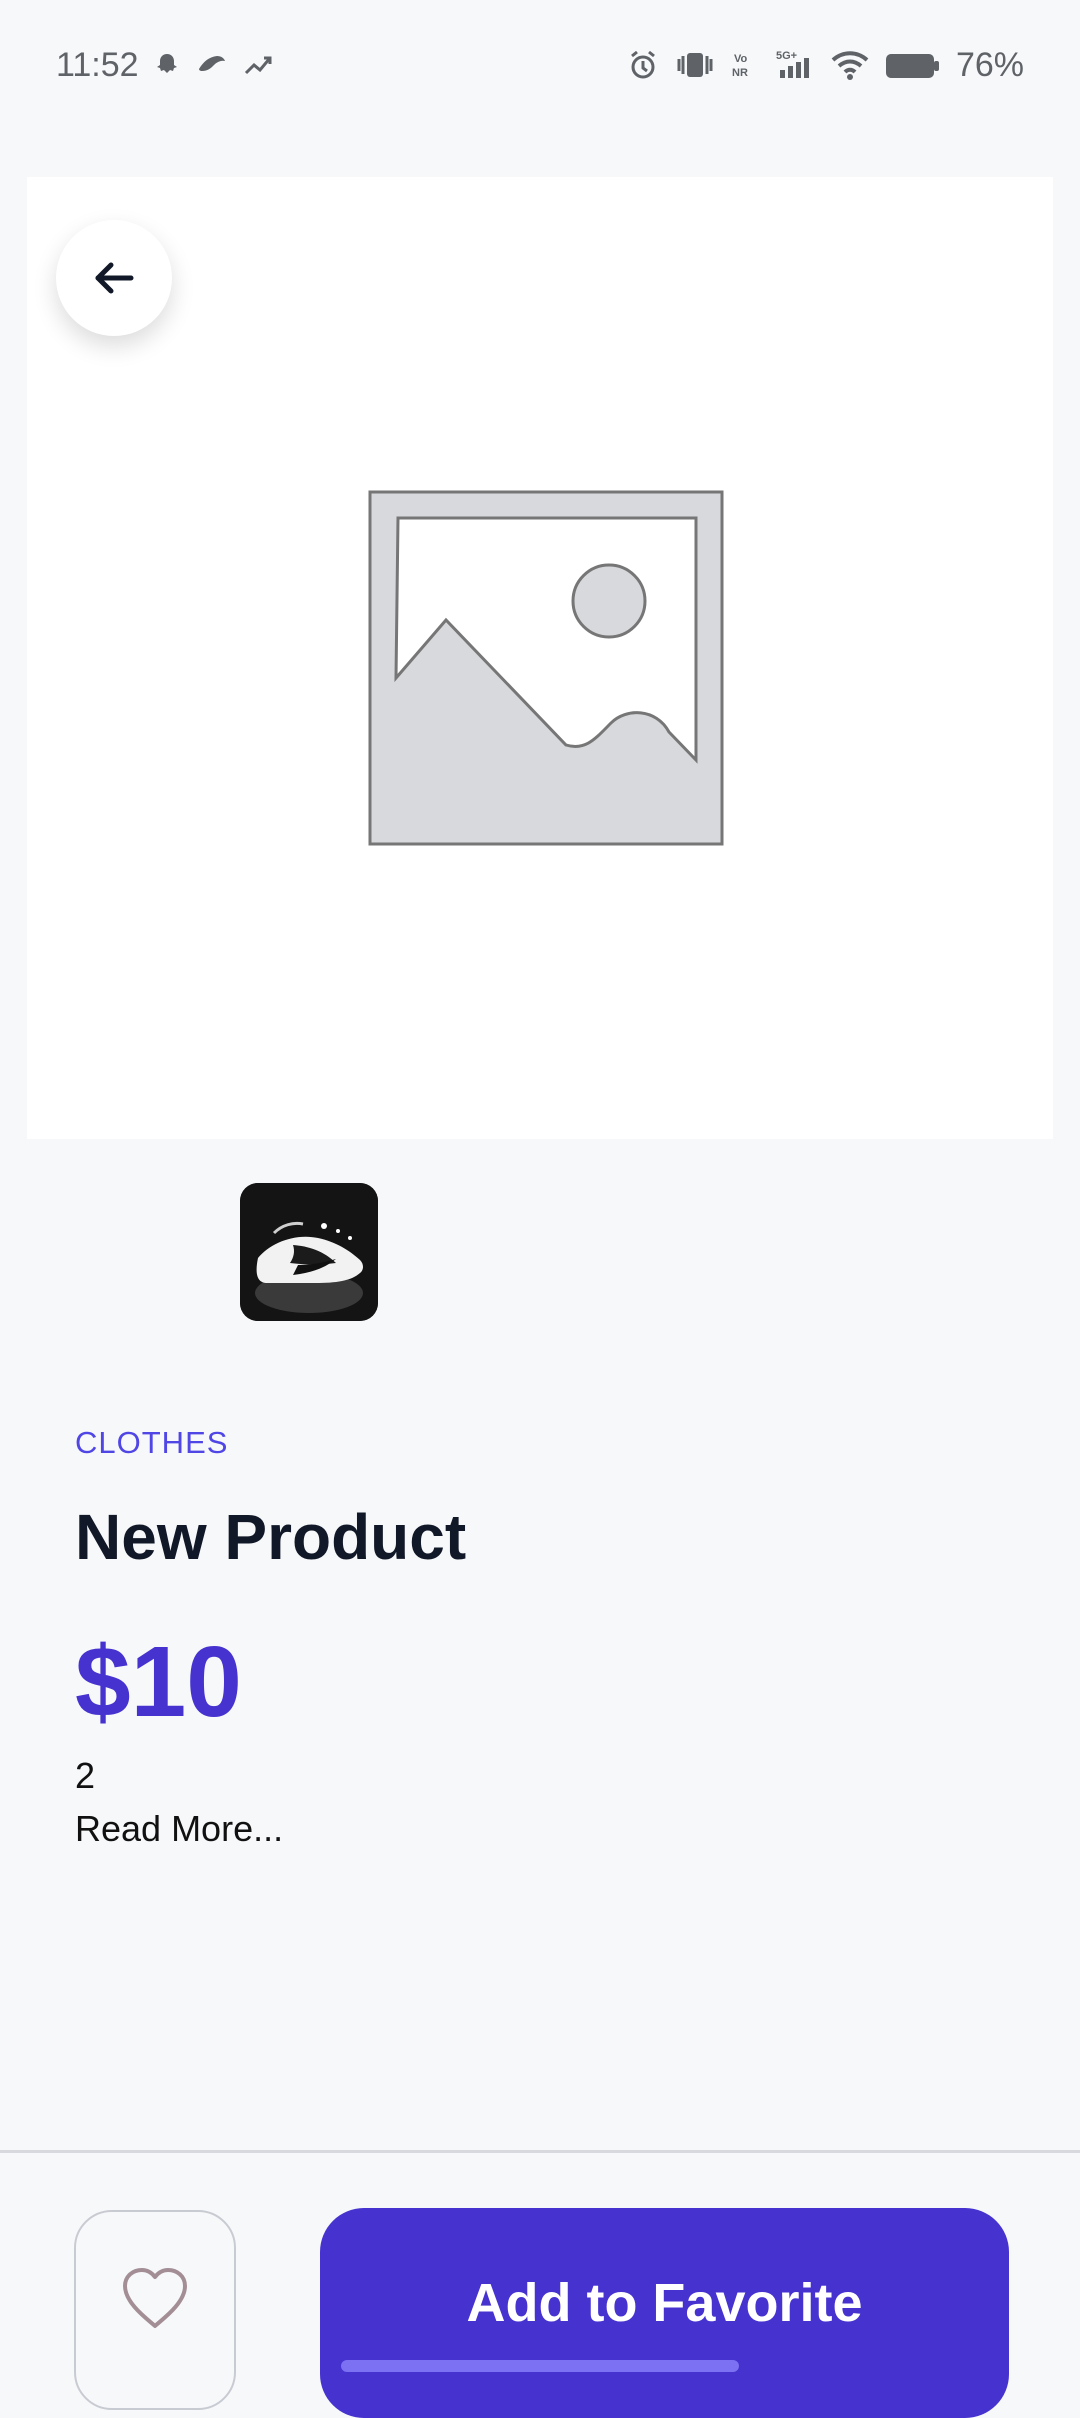  I want to click on image-placeholder-icon, so click(546, 668).